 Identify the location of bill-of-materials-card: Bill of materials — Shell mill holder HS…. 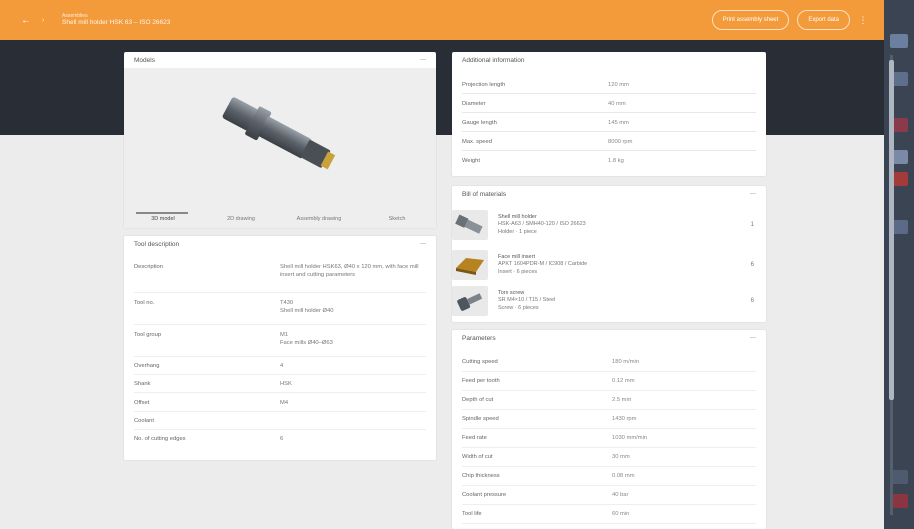
(609, 254).